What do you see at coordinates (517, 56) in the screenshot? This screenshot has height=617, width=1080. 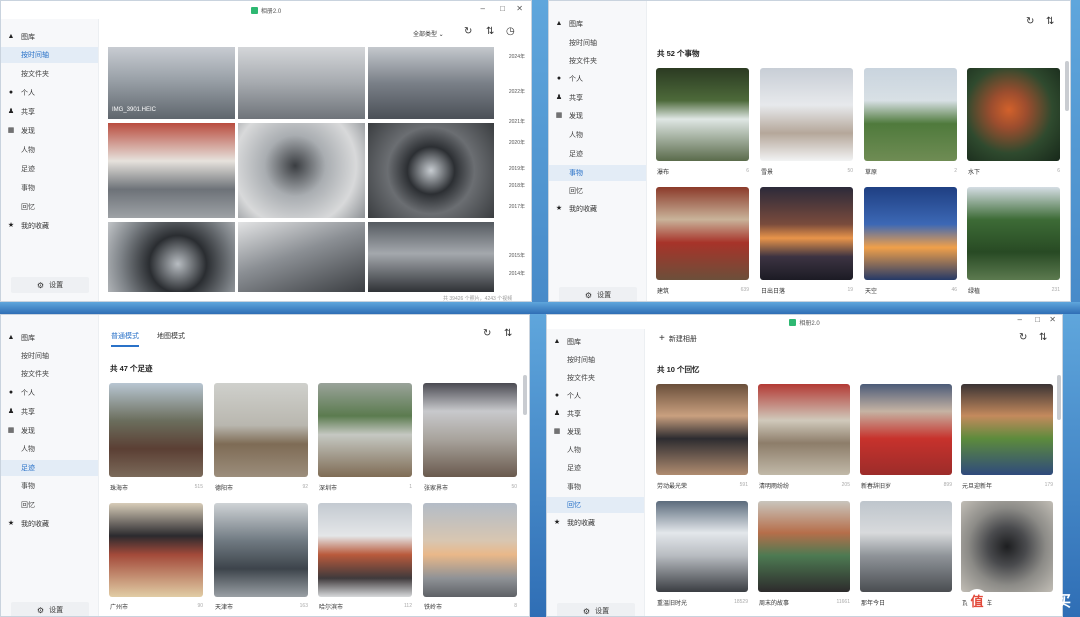 I see `year-marker: 2024年` at bounding box center [517, 56].